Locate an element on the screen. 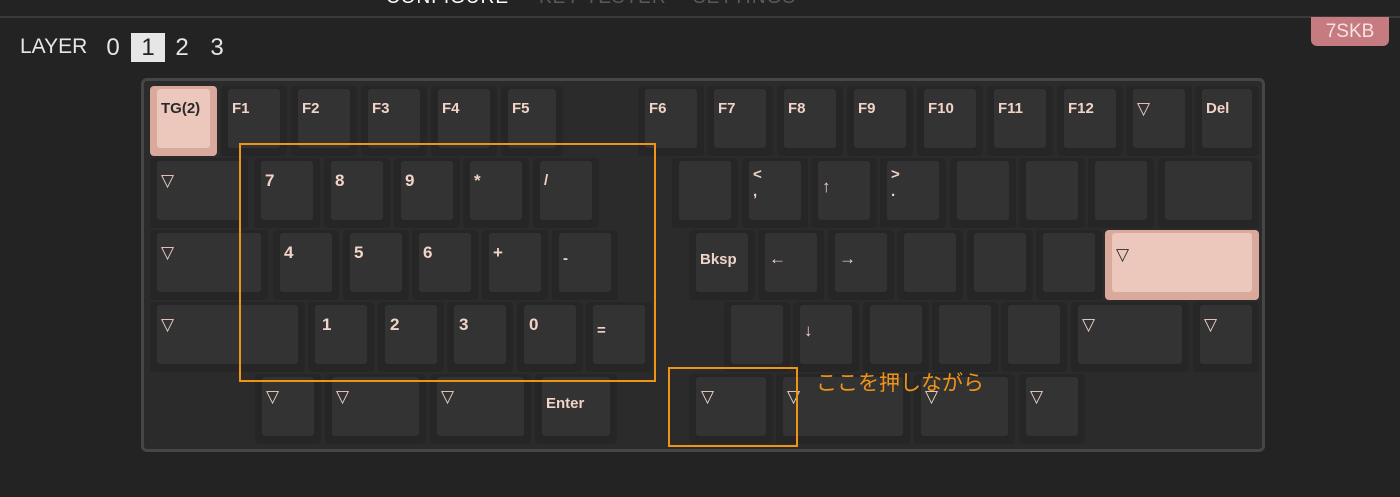 The width and height of the screenshot is (1400, 497). key-num0: 0 is located at coordinates (550, 337).